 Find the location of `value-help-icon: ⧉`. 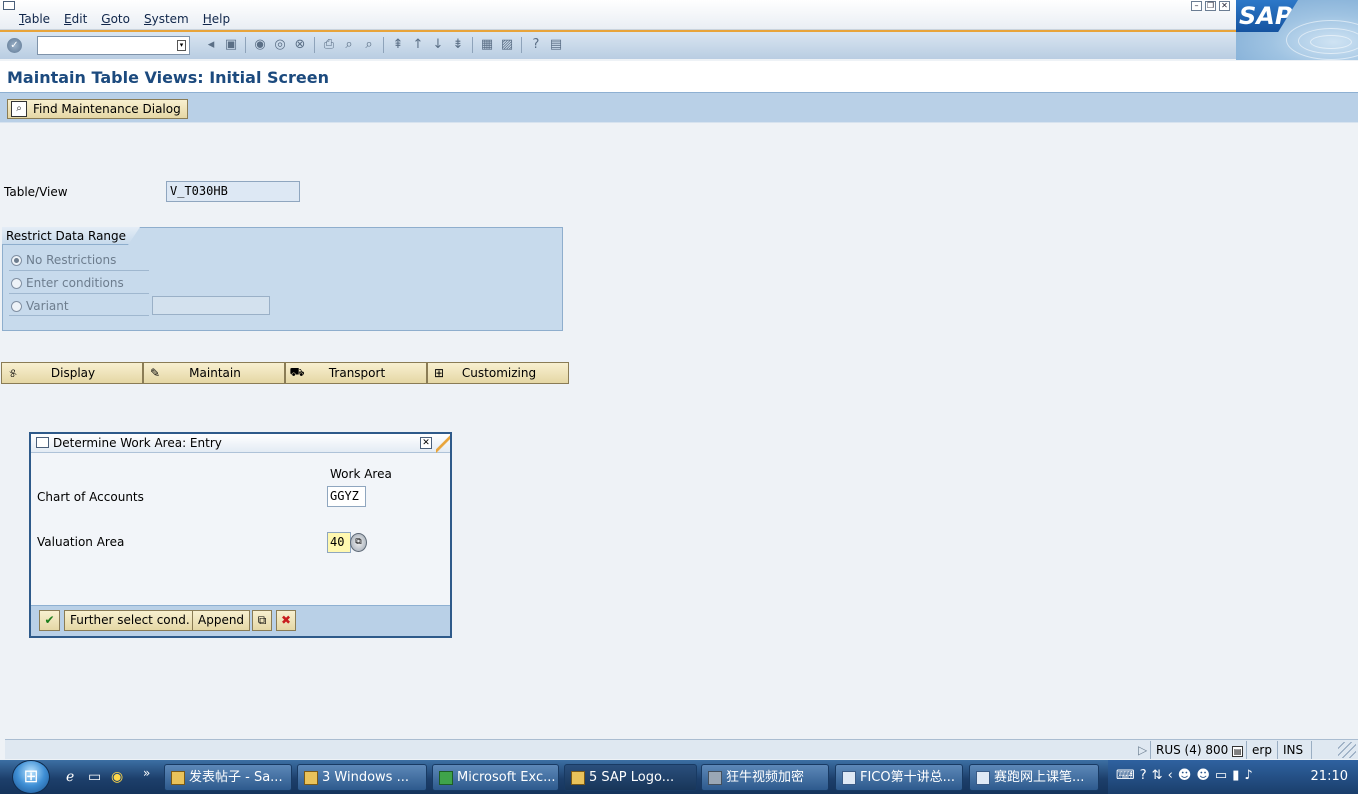

value-help-icon: ⧉ is located at coordinates (358, 542).